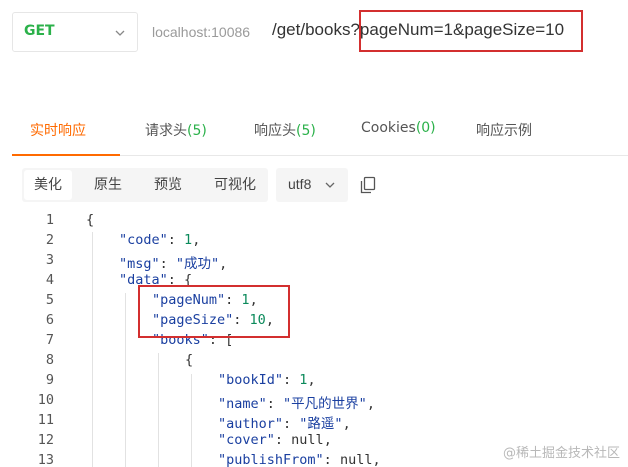 The image size is (628, 467). Describe the element at coordinates (471, 31) in the screenshot. I see `query-highlight-box` at that location.